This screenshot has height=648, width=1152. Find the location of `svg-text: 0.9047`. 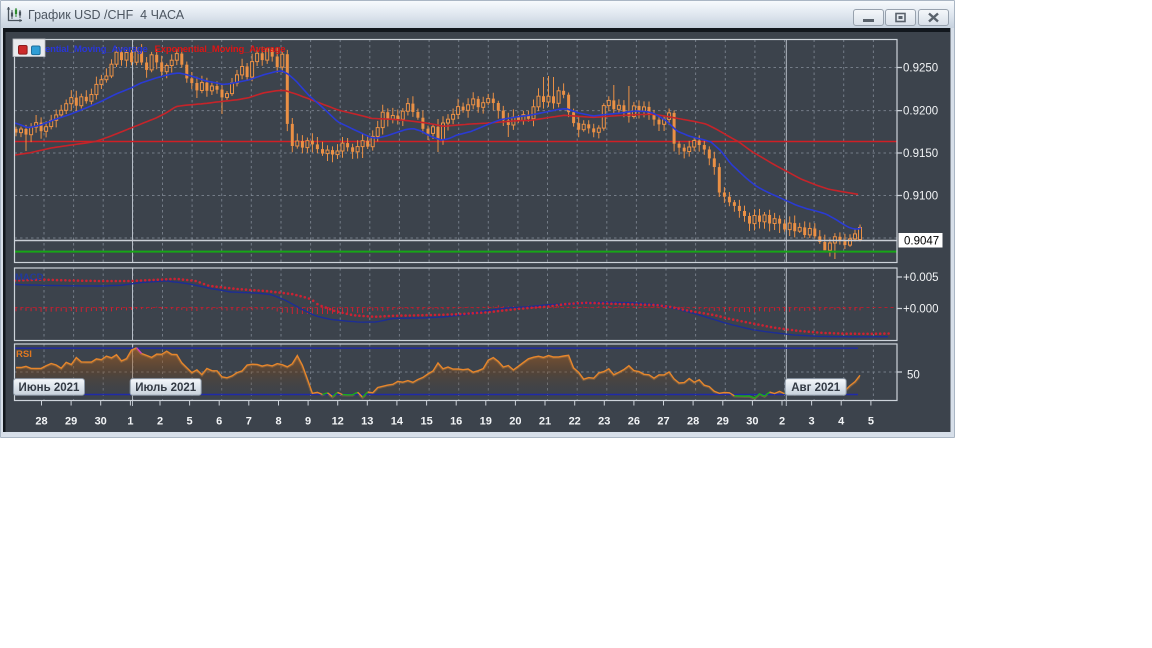

svg-text: 0.9047 is located at coordinates (921, 242).